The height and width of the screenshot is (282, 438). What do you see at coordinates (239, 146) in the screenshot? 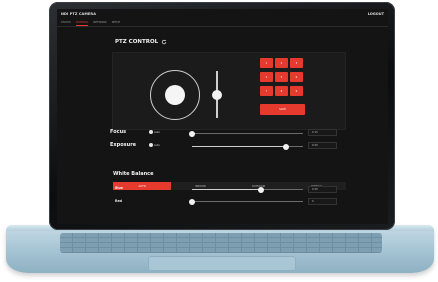
I see `exposure-slider-fill` at bounding box center [239, 146].